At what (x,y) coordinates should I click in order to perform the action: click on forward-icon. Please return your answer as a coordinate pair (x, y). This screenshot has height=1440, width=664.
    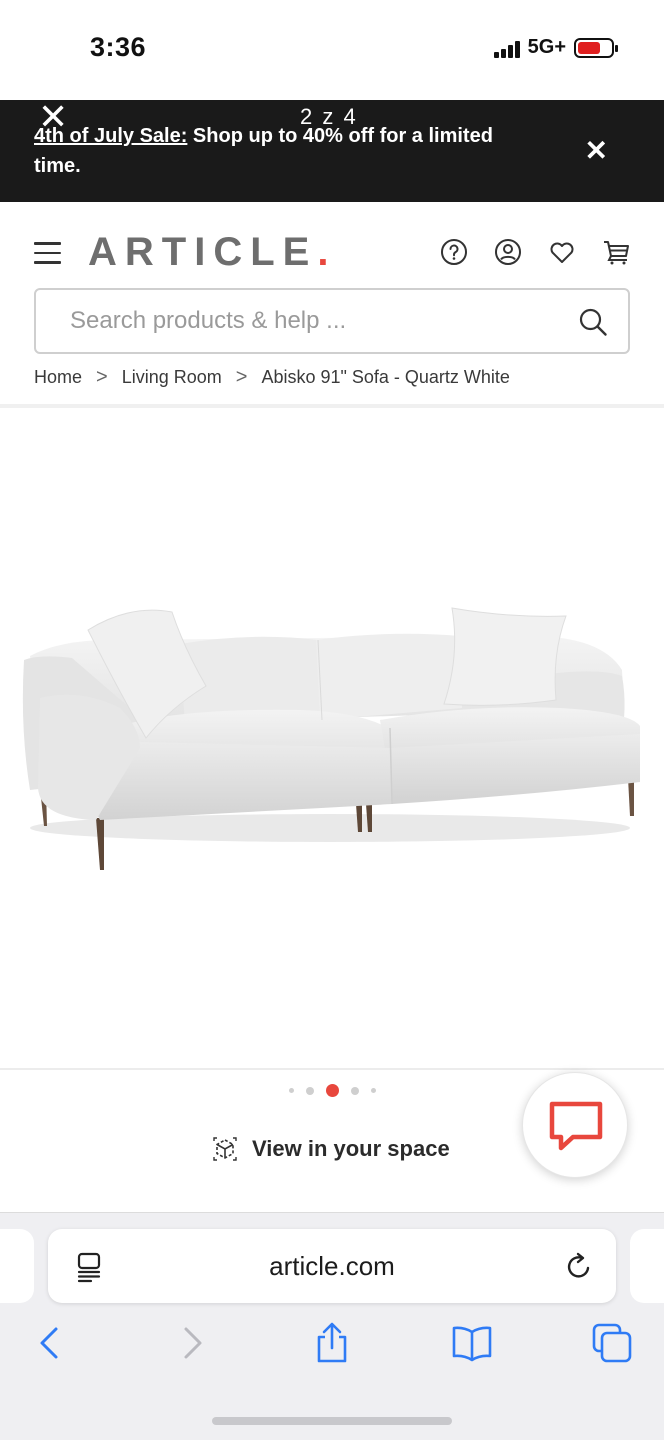
    Looking at the image, I should click on (192, 1343).